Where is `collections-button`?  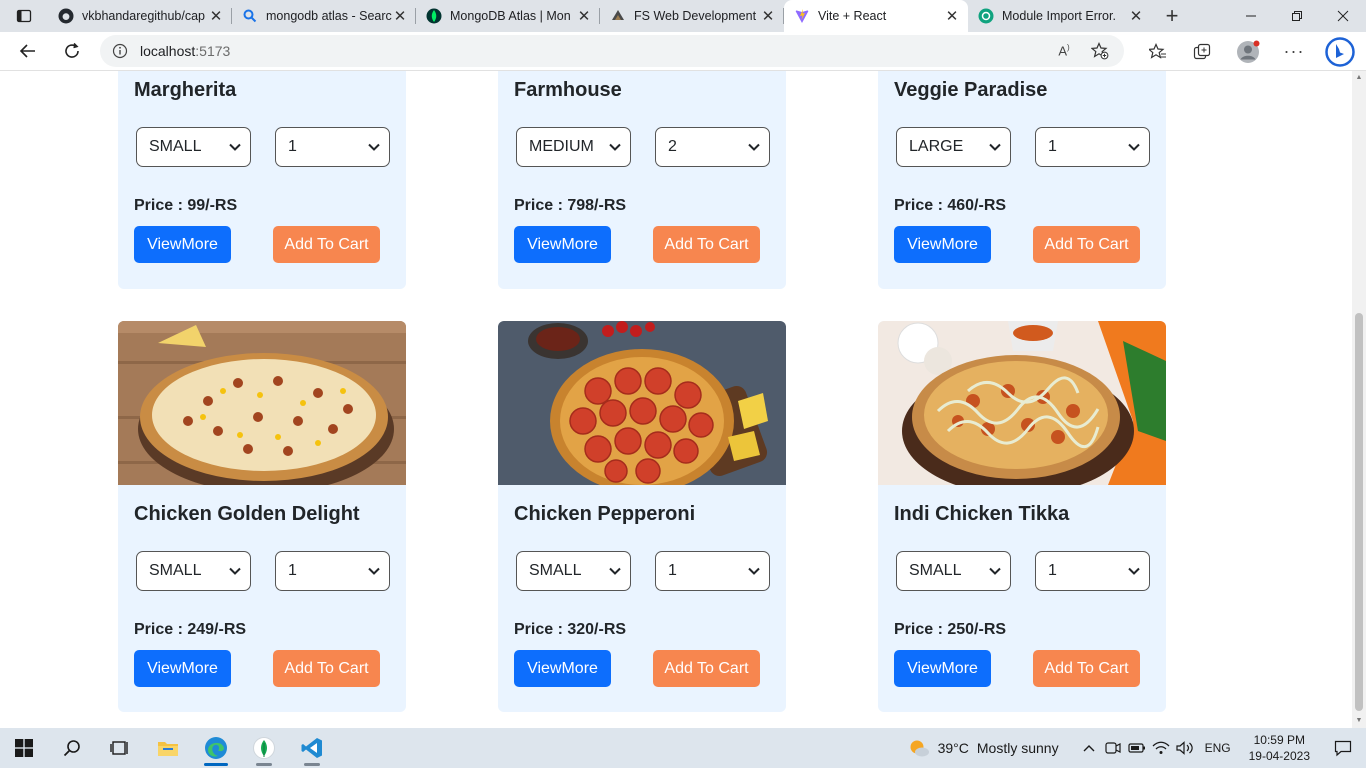
collections-button is located at coordinates (1202, 52).